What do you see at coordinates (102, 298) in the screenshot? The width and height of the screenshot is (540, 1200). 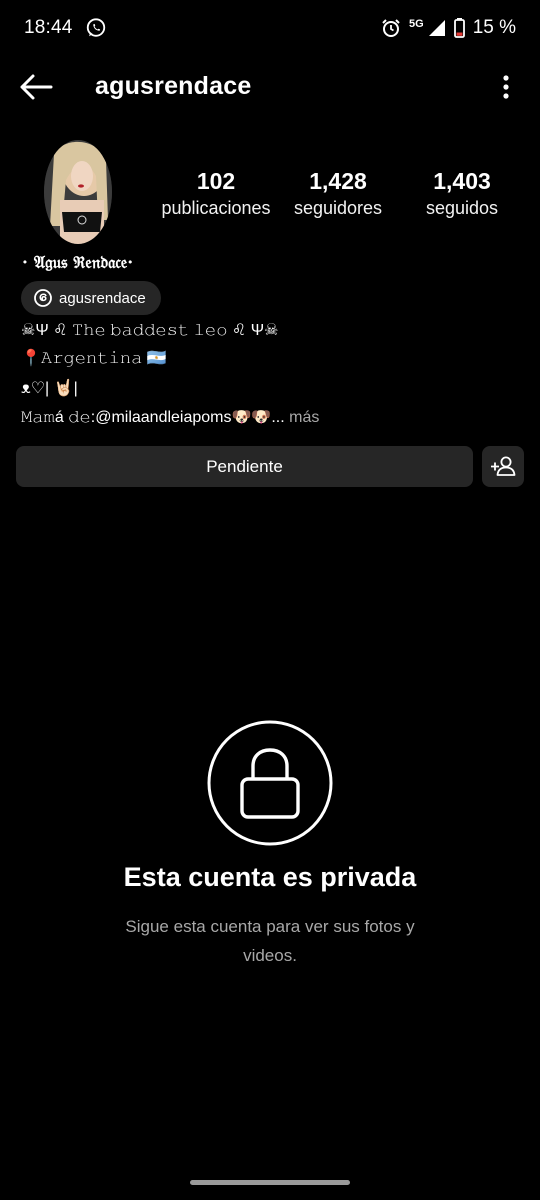 I see `threads-handle: agusrendace` at bounding box center [102, 298].